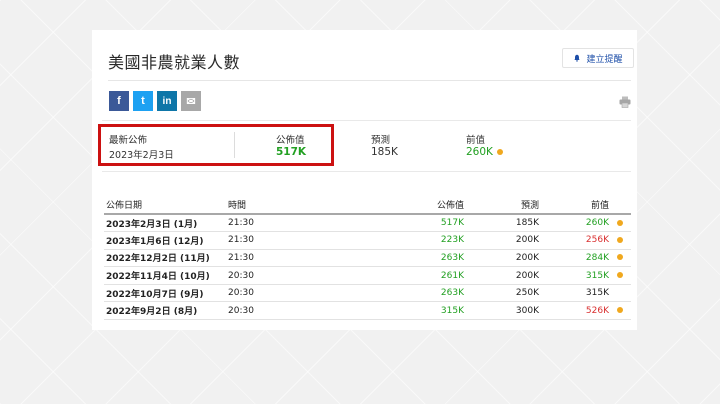 The image size is (720, 404). Describe the element at coordinates (576, 240) in the screenshot. I see `cell-previous: 256K` at that location.